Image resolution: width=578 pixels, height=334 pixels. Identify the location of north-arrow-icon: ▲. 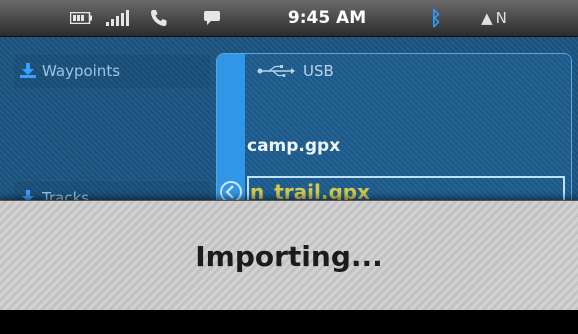
(487, 18).